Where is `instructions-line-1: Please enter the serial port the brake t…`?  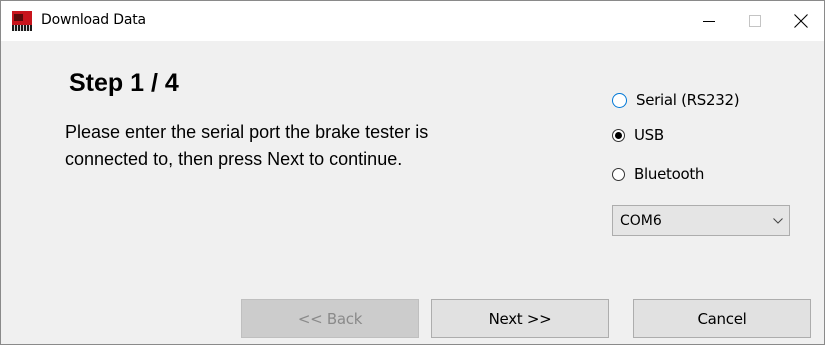 instructions-line-1: Please enter the serial port the brake t… is located at coordinates (247, 132).